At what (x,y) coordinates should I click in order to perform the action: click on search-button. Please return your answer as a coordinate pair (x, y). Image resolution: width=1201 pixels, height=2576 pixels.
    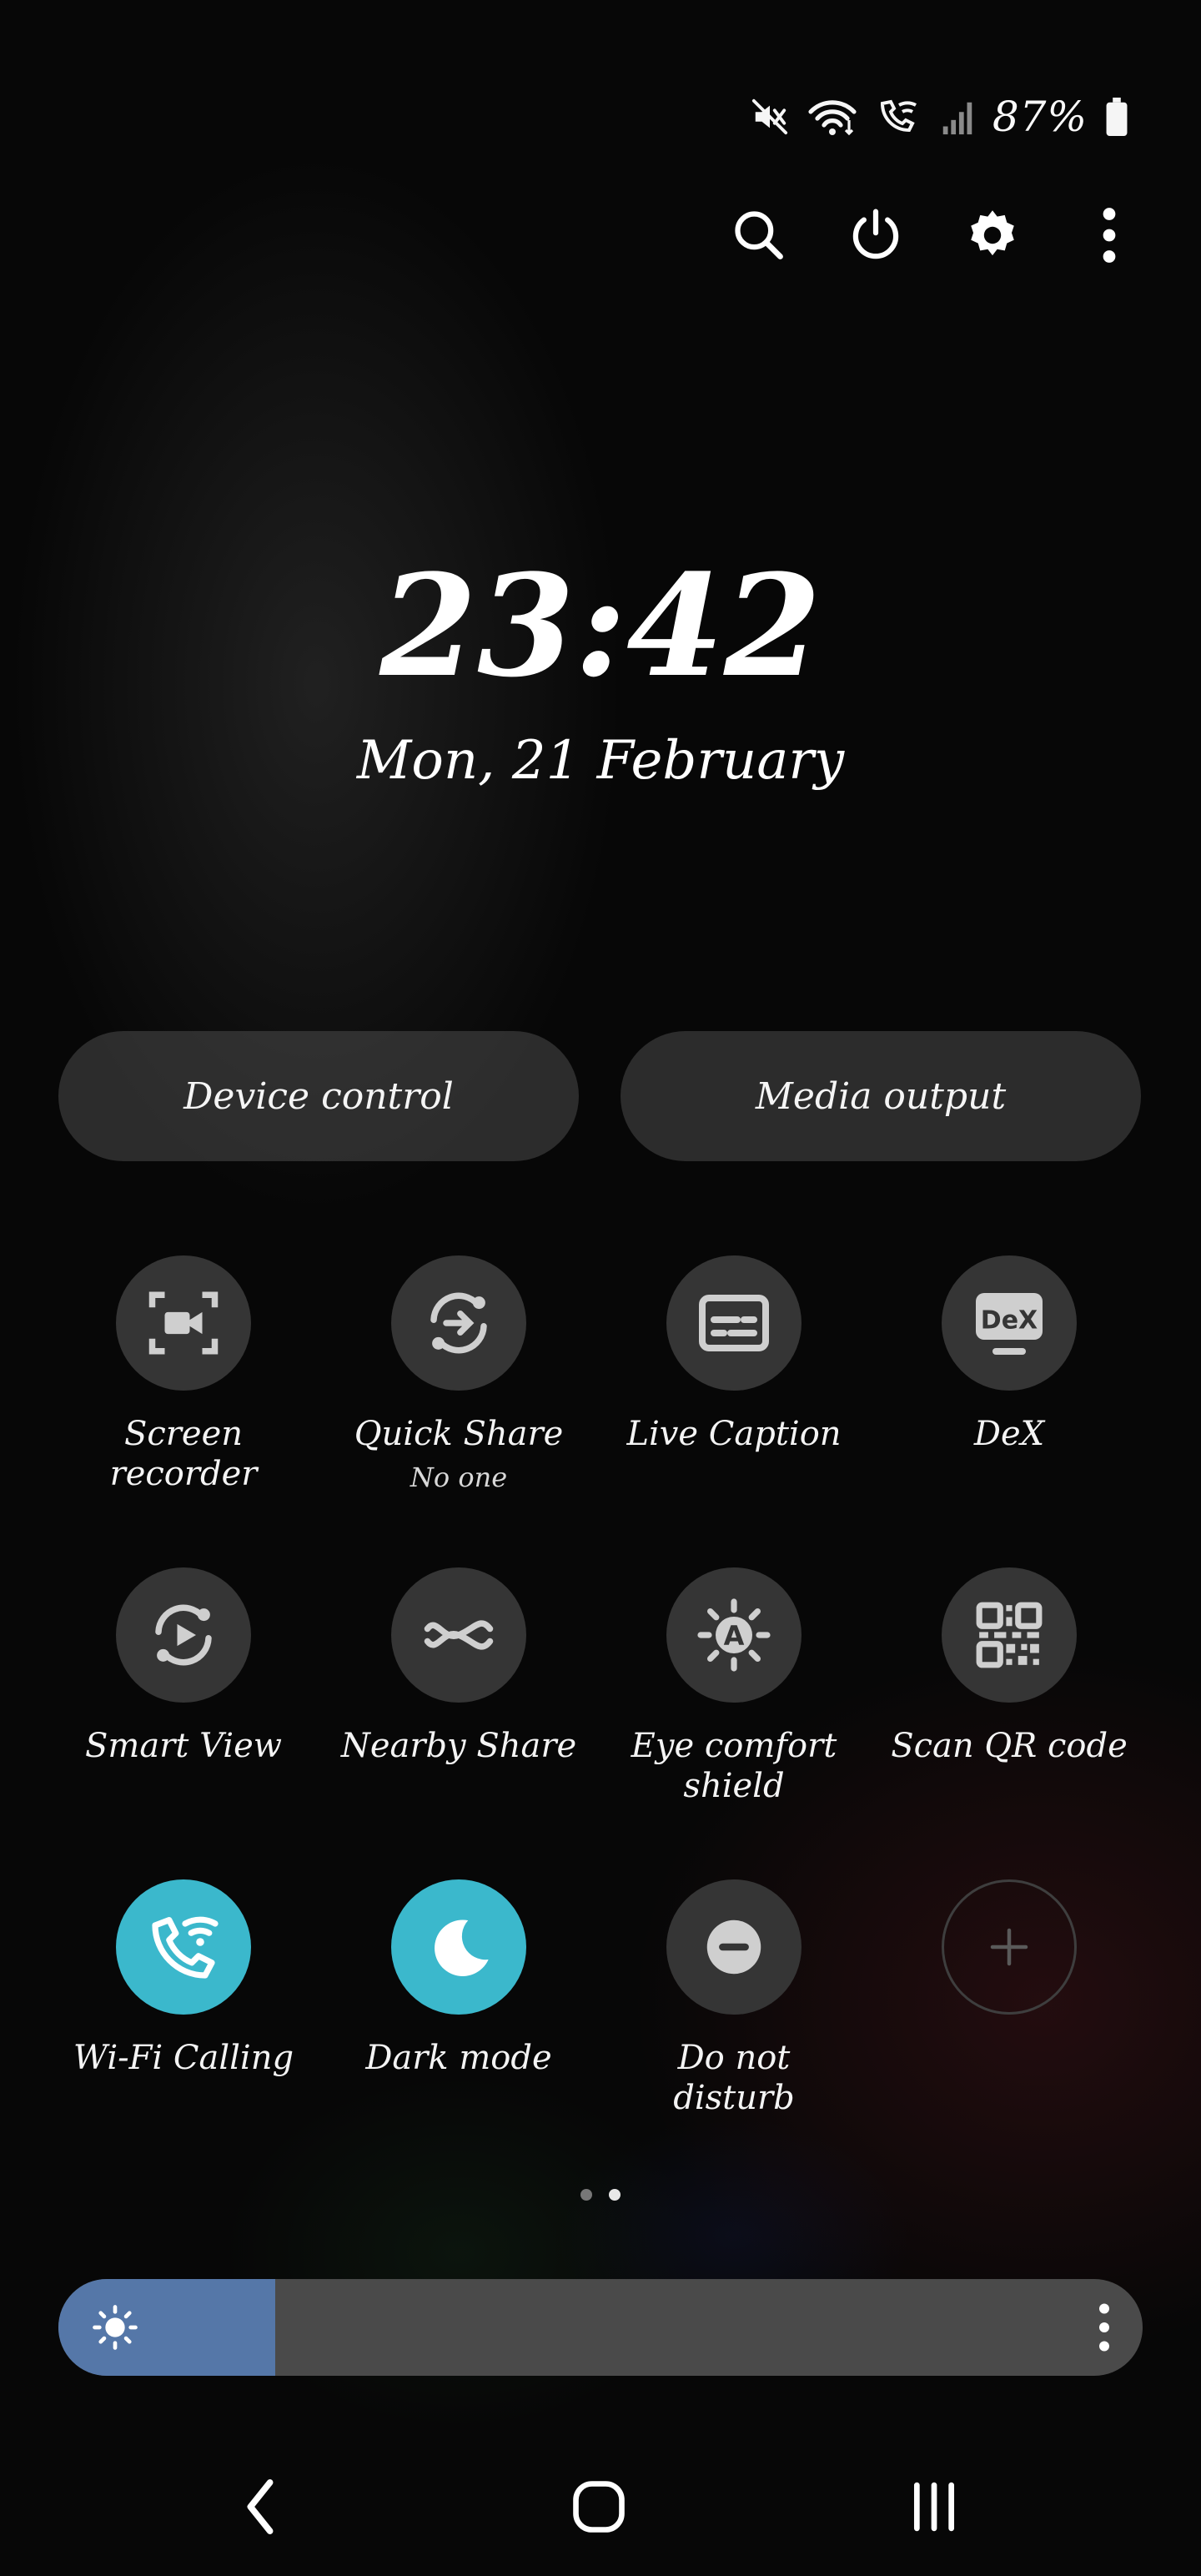
    Looking at the image, I should click on (759, 235).